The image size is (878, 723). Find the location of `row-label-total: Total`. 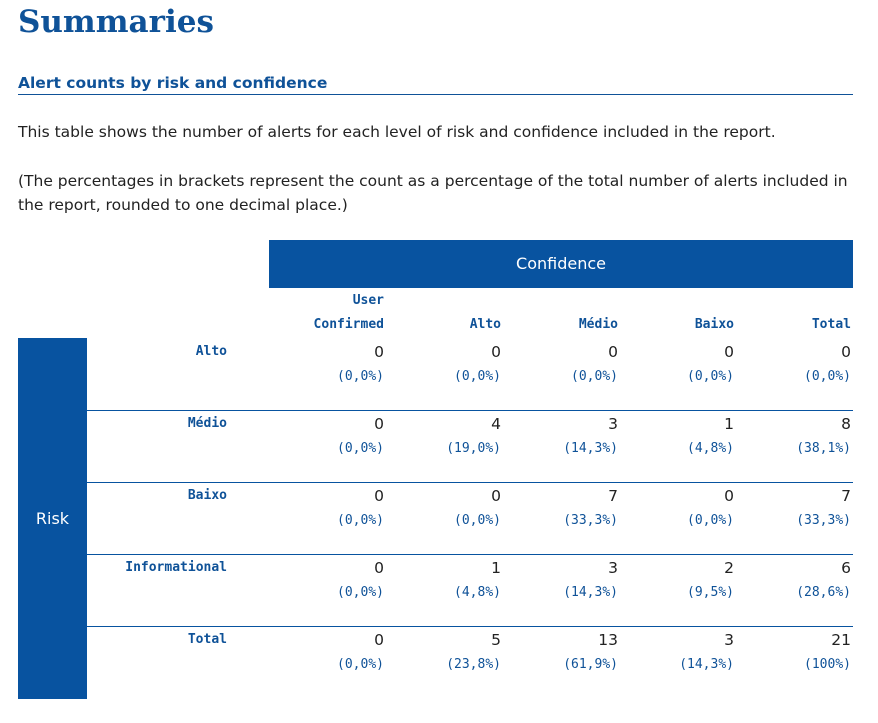

row-label-total: Total is located at coordinates (207, 639).